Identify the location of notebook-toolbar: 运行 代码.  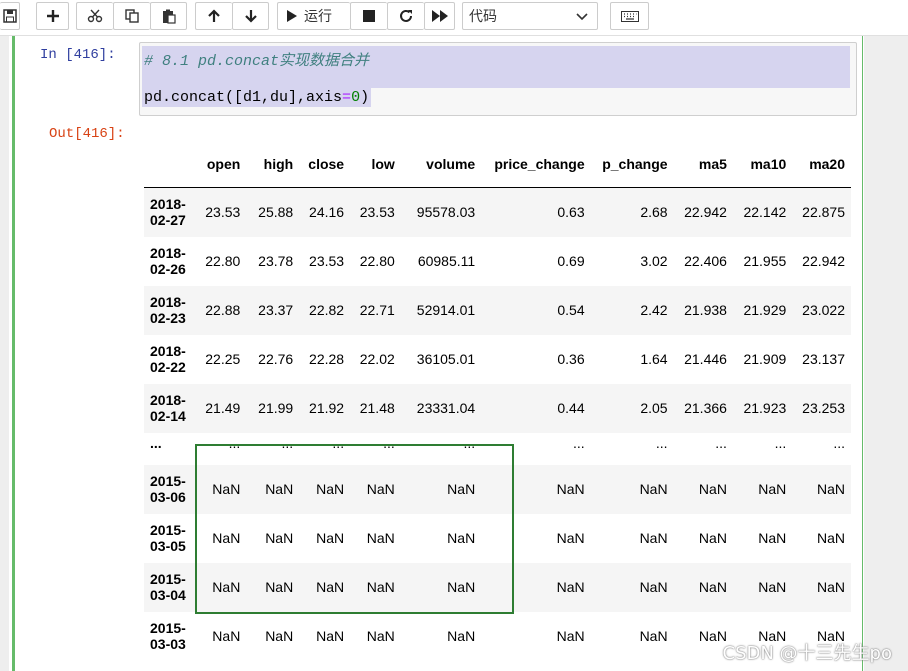
(454, 18).